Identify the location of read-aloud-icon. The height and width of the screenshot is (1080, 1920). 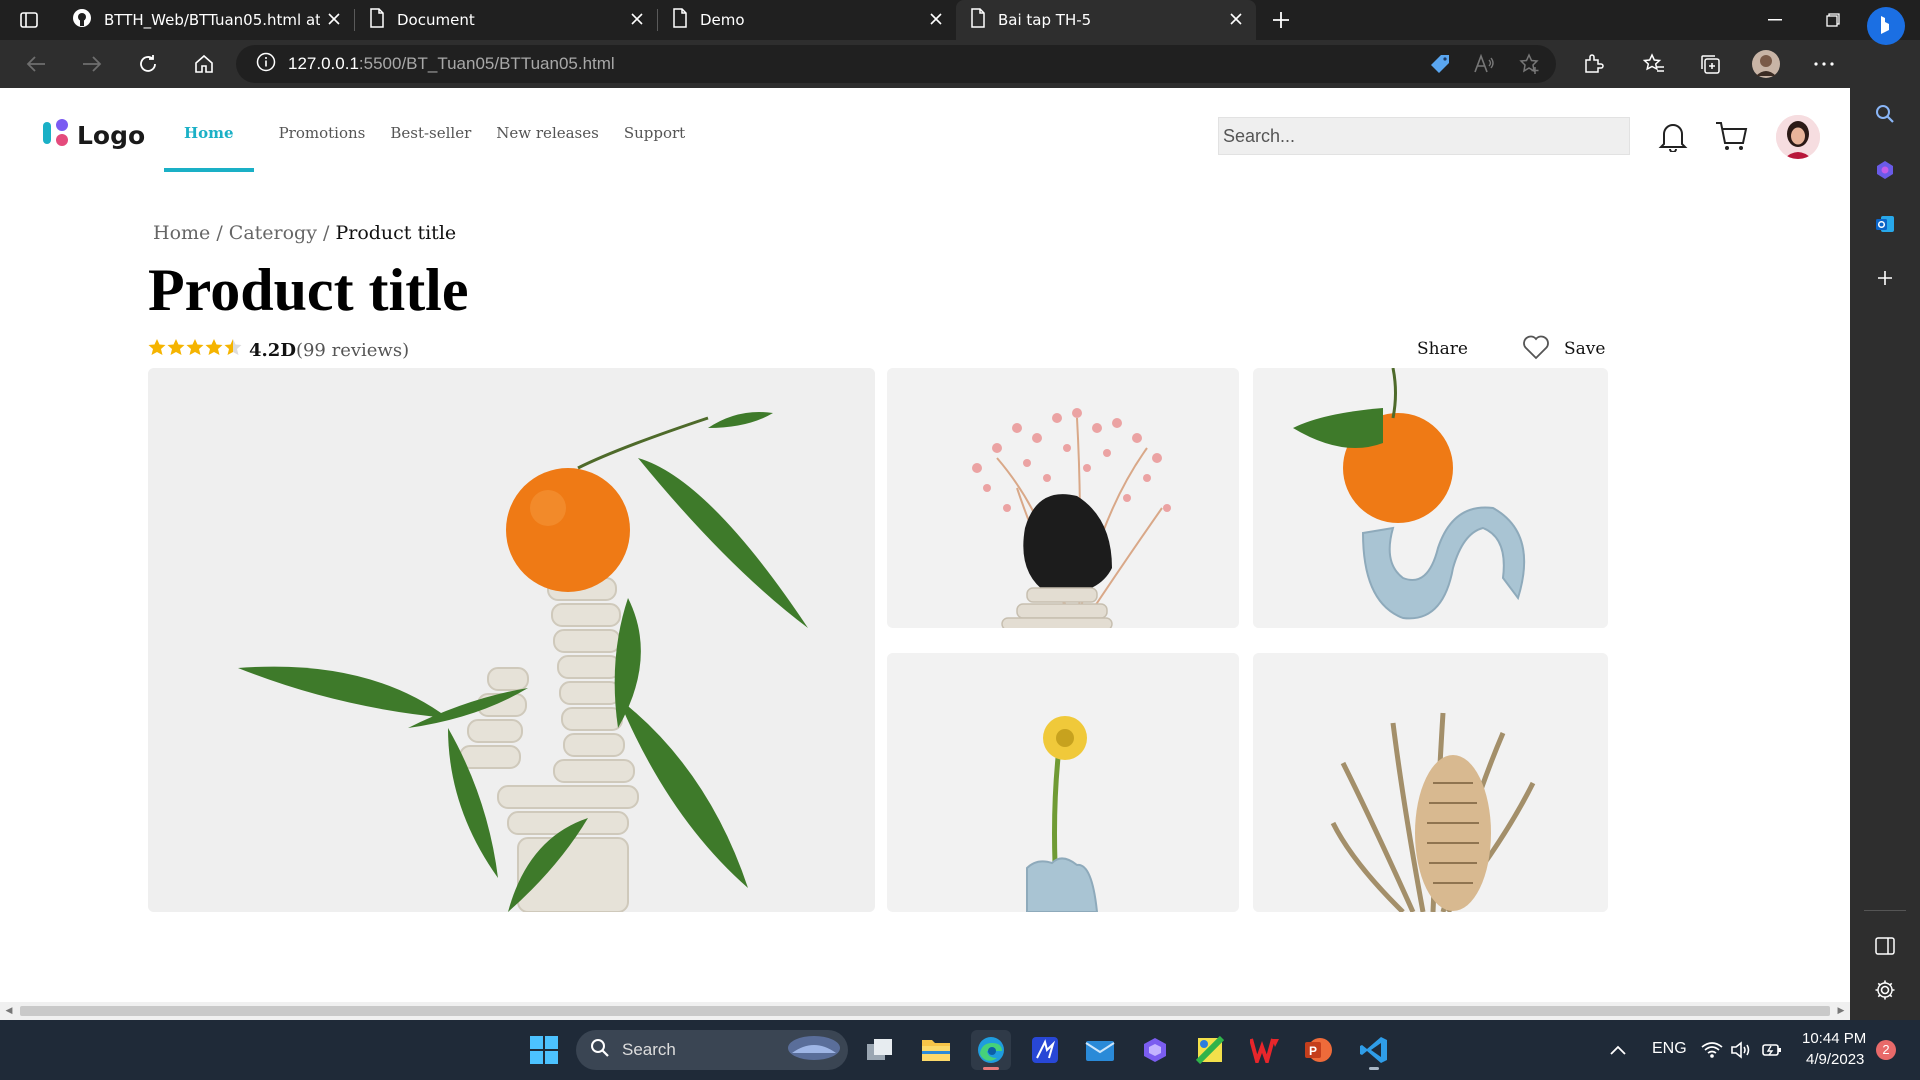
(1484, 64).